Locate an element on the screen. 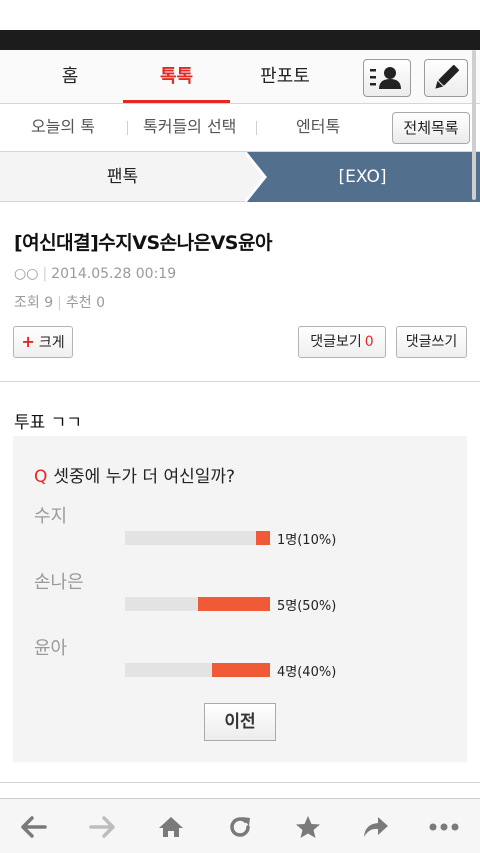 The width and height of the screenshot is (480, 853). sub-nav: 오늘의 톡 톡커들의 선택 엔터톡 전체목록 is located at coordinates (240, 128).